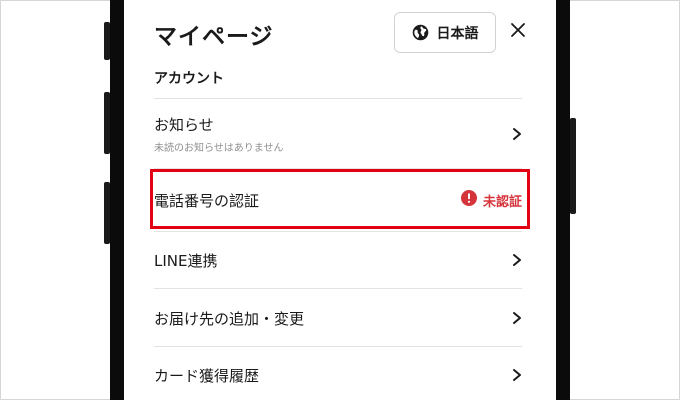  What do you see at coordinates (457, 33) in the screenshot?
I see `language-button-label: 日本語` at bounding box center [457, 33].